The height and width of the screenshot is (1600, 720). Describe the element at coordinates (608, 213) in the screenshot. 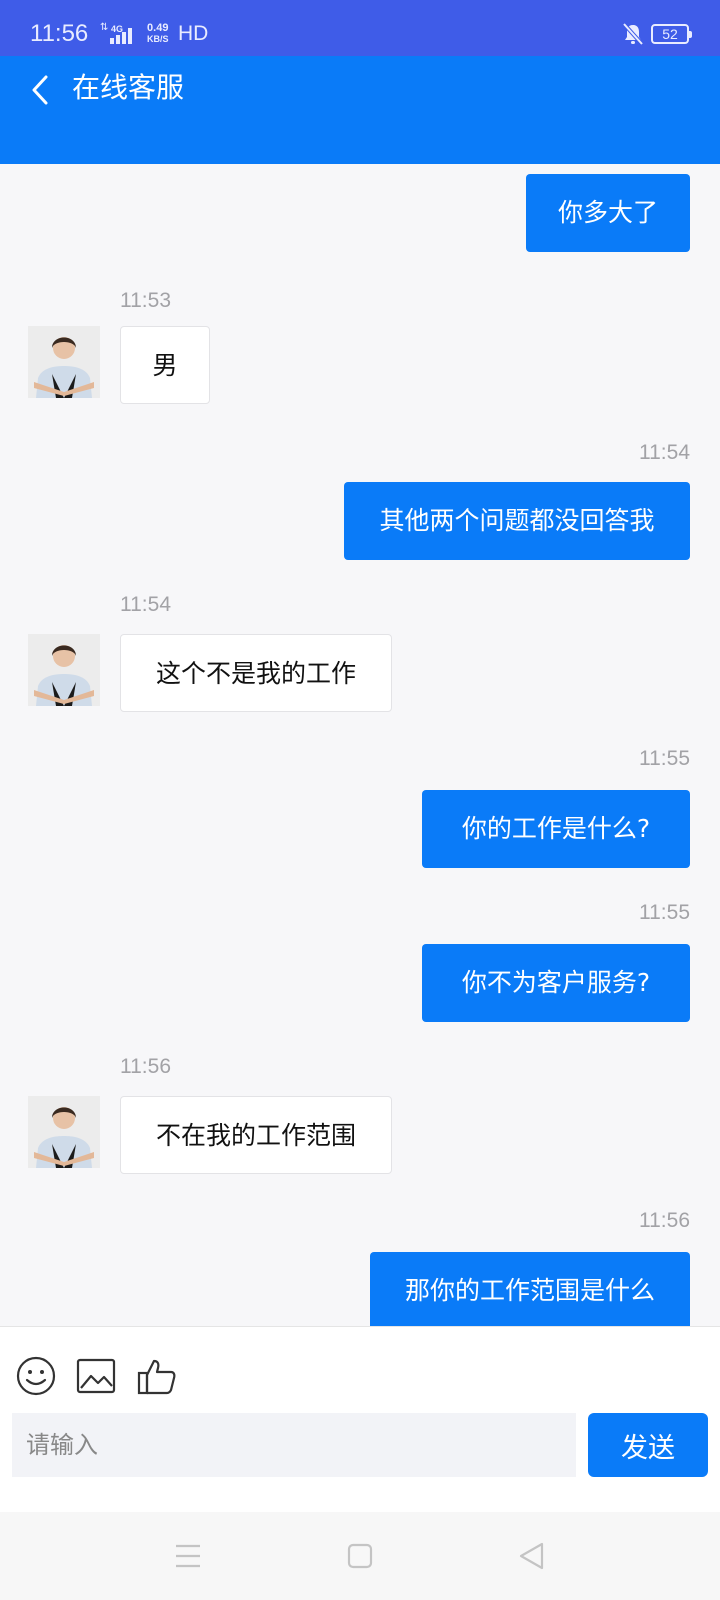

I see `user-message-bubble: 你多大了` at that location.